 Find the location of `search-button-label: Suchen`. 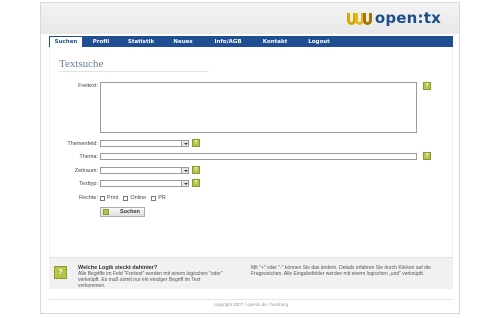

search-button-label: Suchen is located at coordinates (130, 212).